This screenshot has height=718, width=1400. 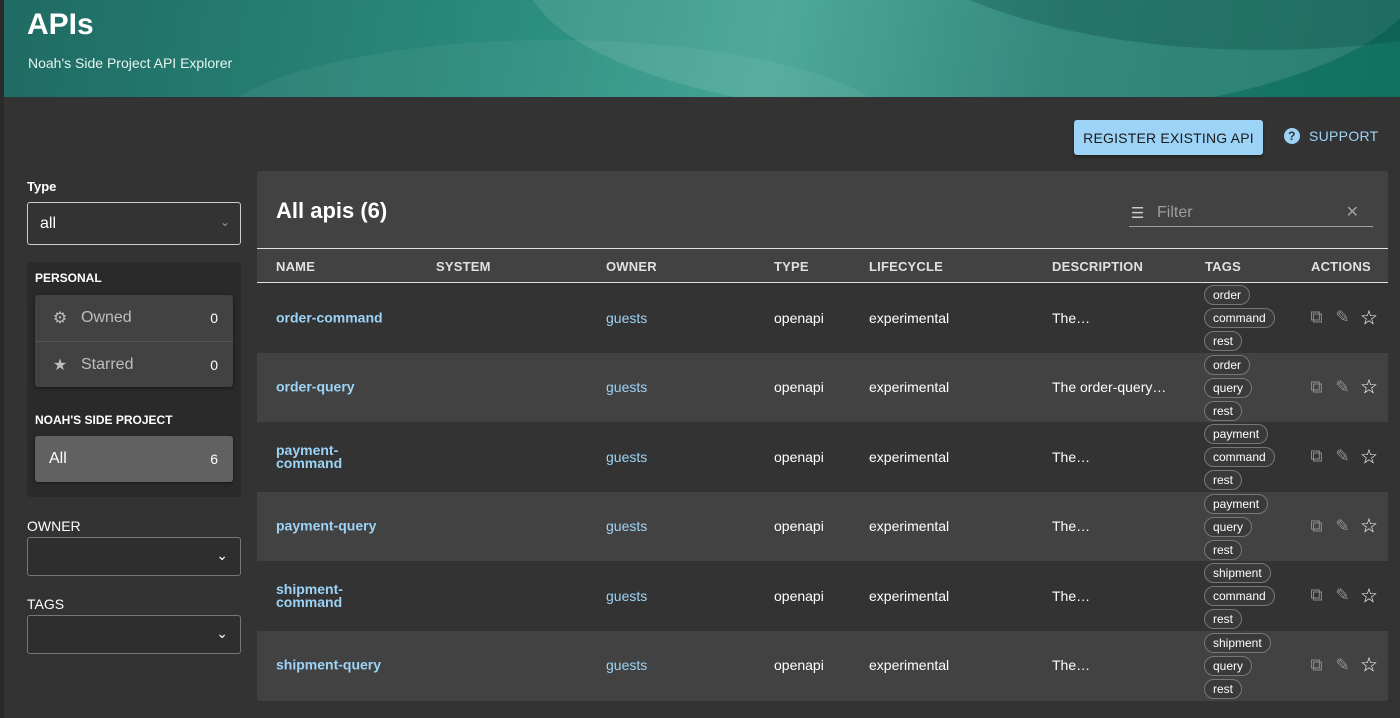 I want to click on personal-menu: ⚙ Owned 0 ★ Starred 0, so click(x=134, y=341).